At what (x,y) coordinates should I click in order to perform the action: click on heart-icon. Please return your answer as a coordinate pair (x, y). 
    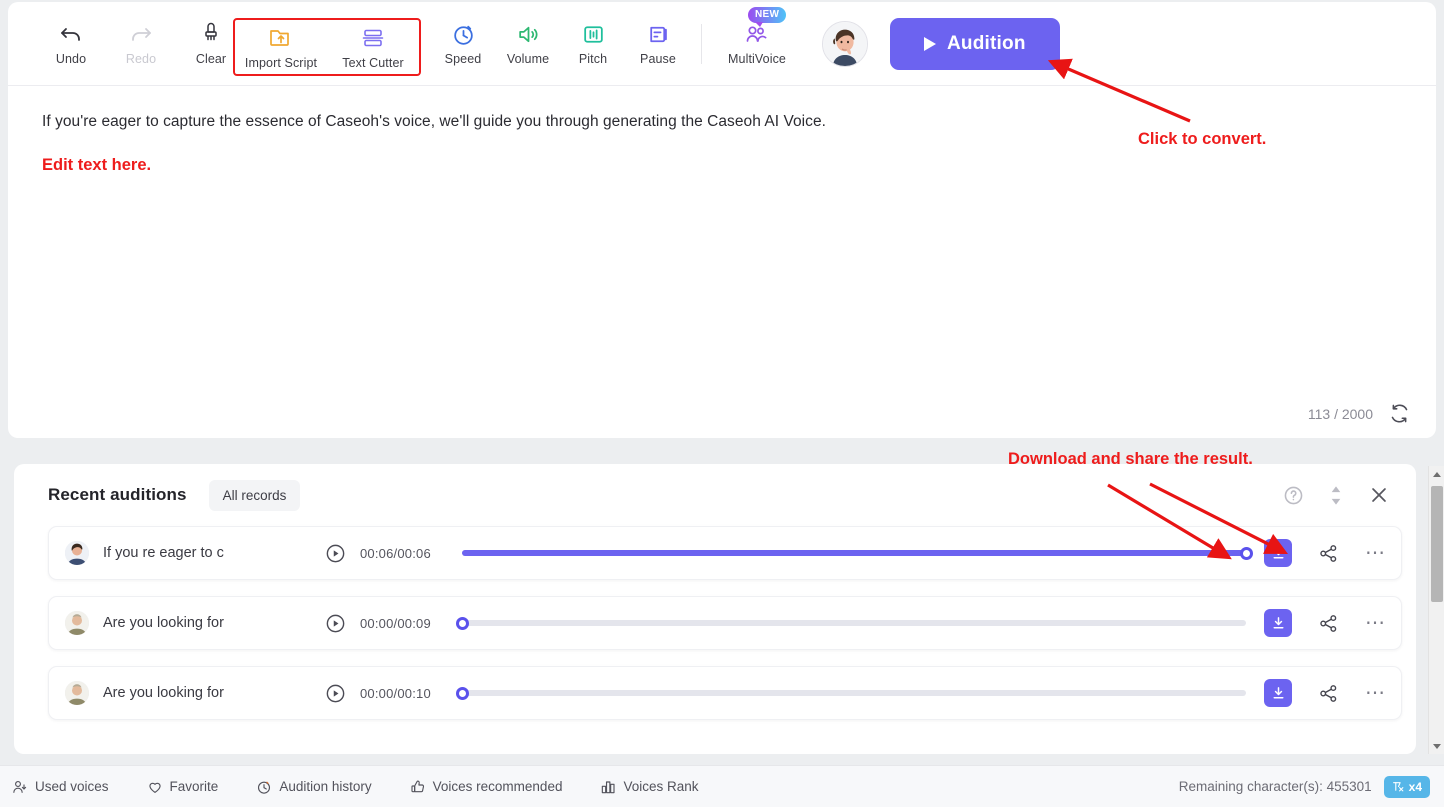
    Looking at the image, I should click on (155, 787).